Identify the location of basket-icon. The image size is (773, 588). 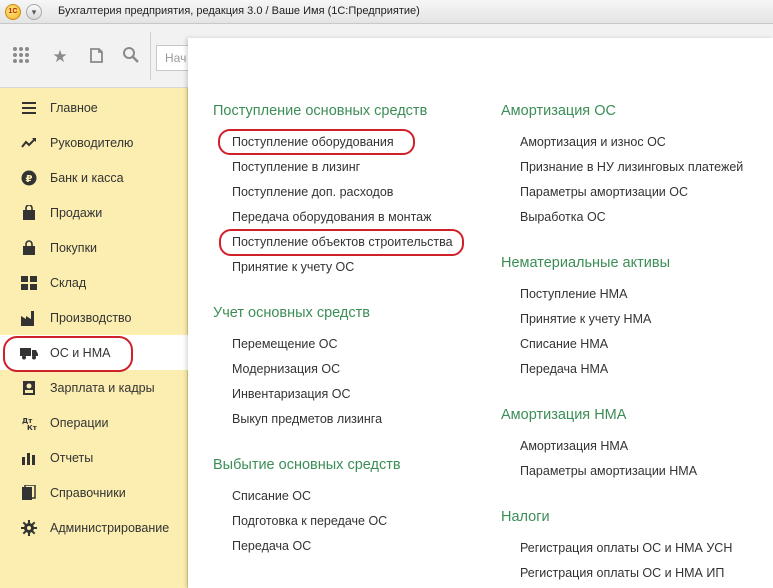
(29, 248).